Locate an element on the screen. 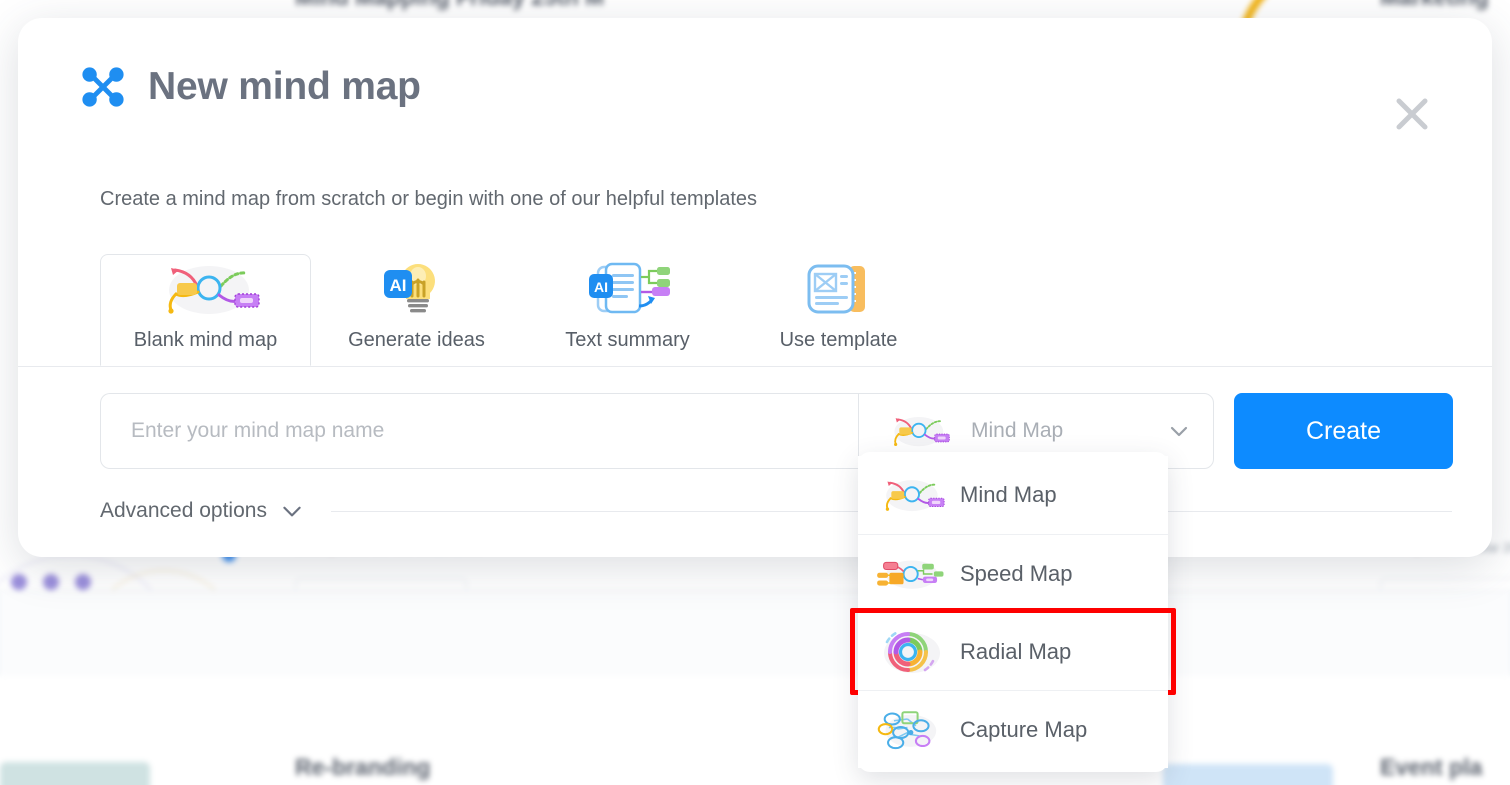 The height and width of the screenshot is (785, 1510). map-type-value: Mind Map is located at coordinates (1017, 430).